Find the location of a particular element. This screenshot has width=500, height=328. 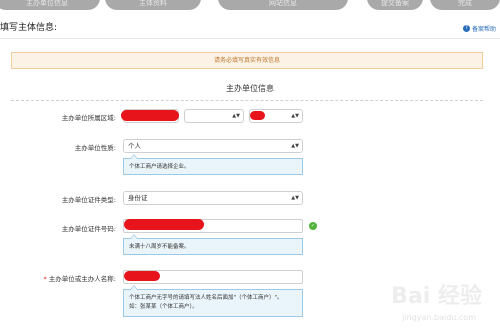

step-1: 主办单位信息 is located at coordinates (50, 5).